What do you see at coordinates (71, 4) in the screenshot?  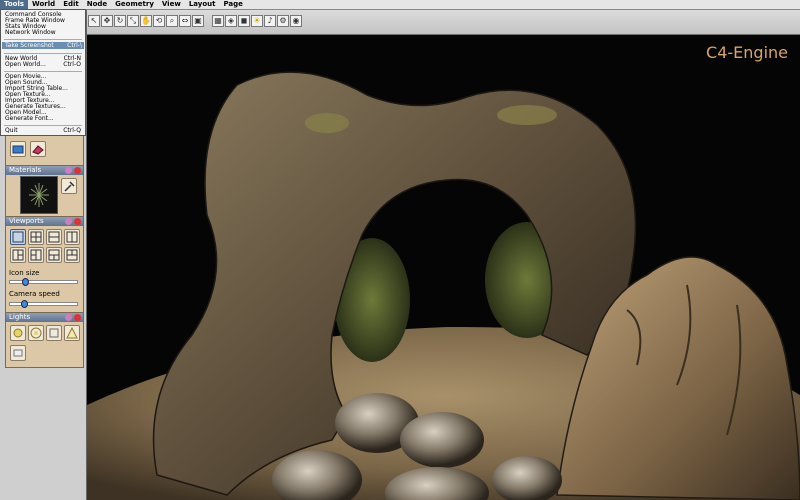 I see `menu-edit: Edit` at bounding box center [71, 4].